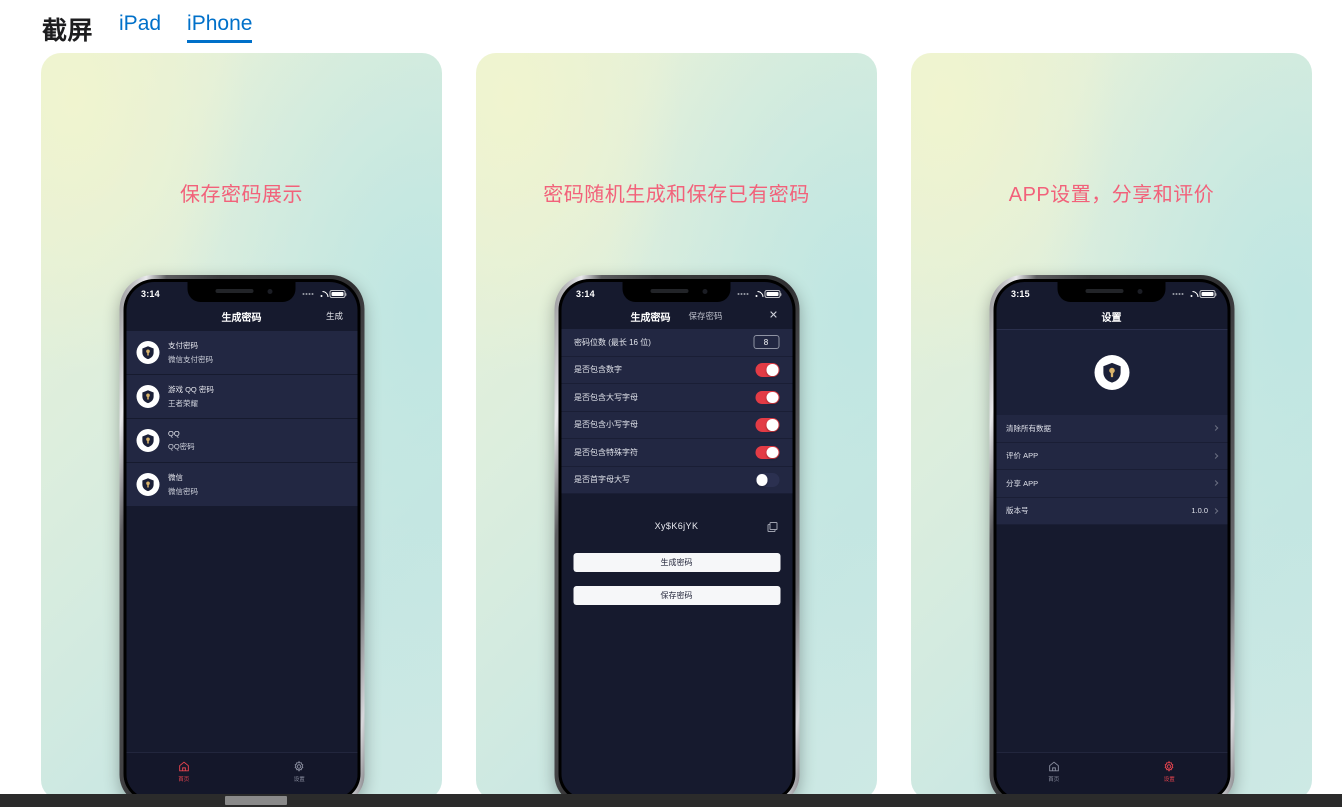  Describe the element at coordinates (241, 353) in the screenshot. I see `list-item: 支付密码 微信支付密码` at that location.